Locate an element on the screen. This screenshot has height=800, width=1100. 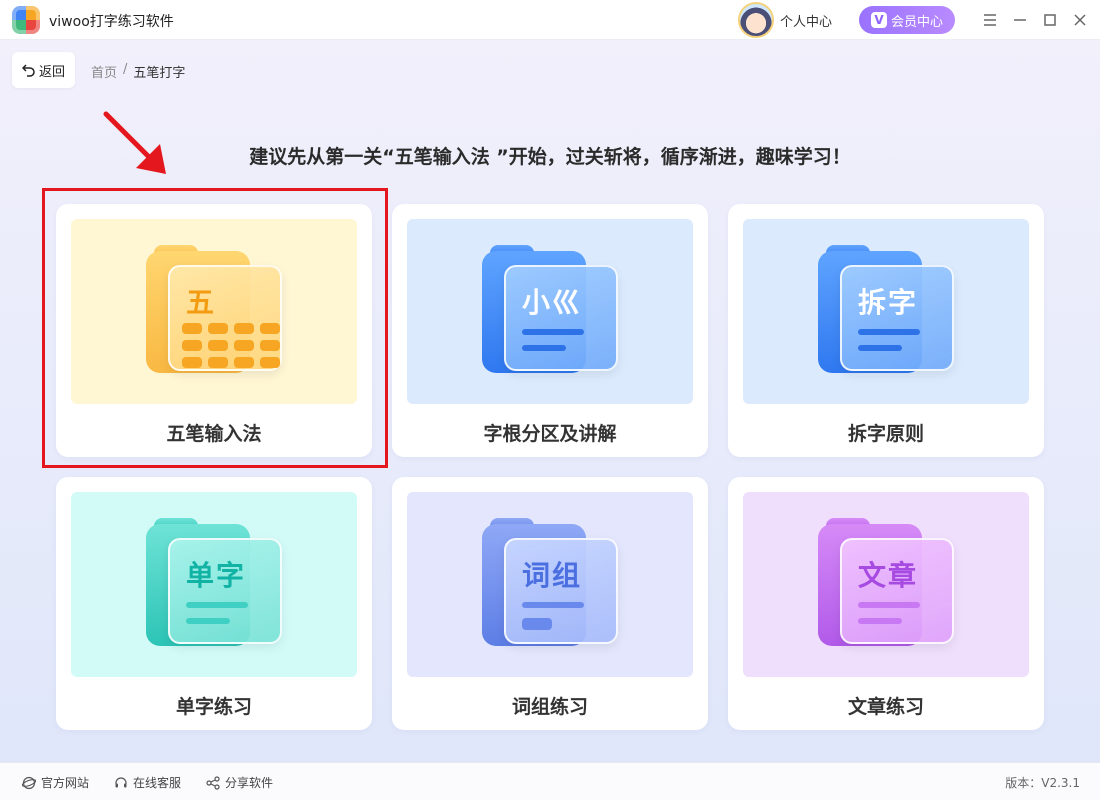
footer-link-label: 在线客服 is located at coordinates (157, 783).